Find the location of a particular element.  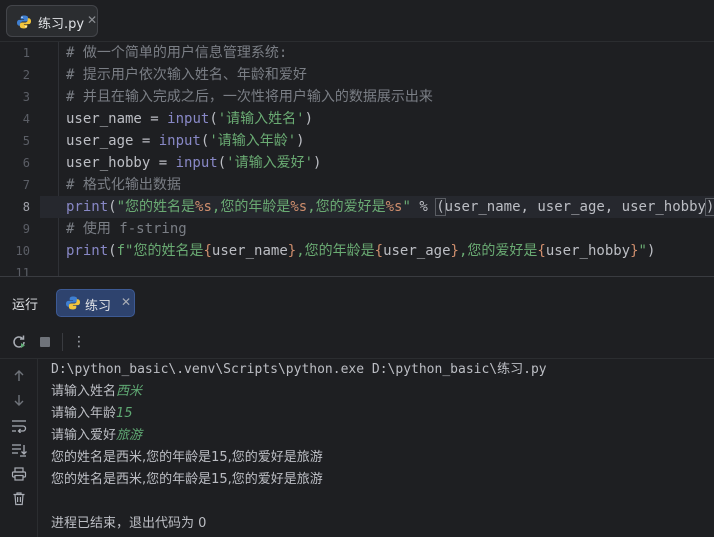

arrow-down-icon is located at coordinates (19, 400).